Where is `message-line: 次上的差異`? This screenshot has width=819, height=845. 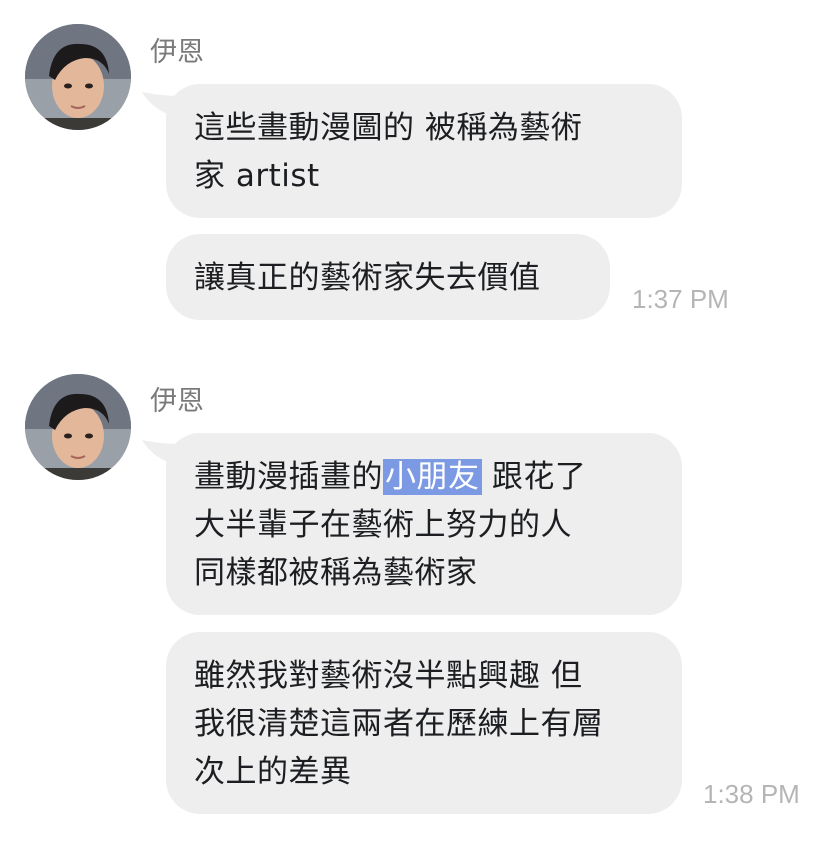
message-line: 次上的差異 is located at coordinates (273, 772).